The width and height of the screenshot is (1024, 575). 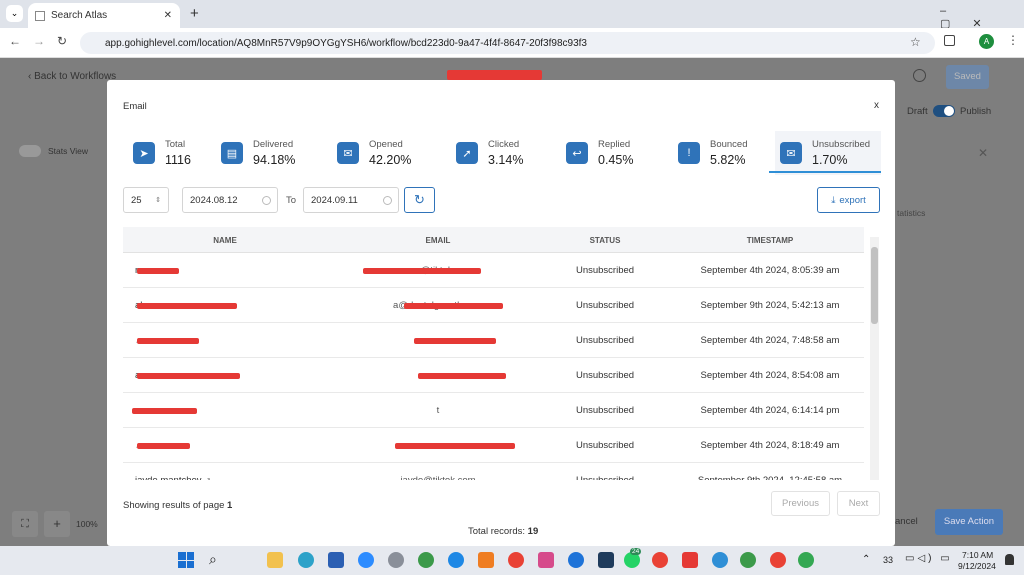 What do you see at coordinates (336, 560) in the screenshot?
I see `store-icon` at bounding box center [336, 560].